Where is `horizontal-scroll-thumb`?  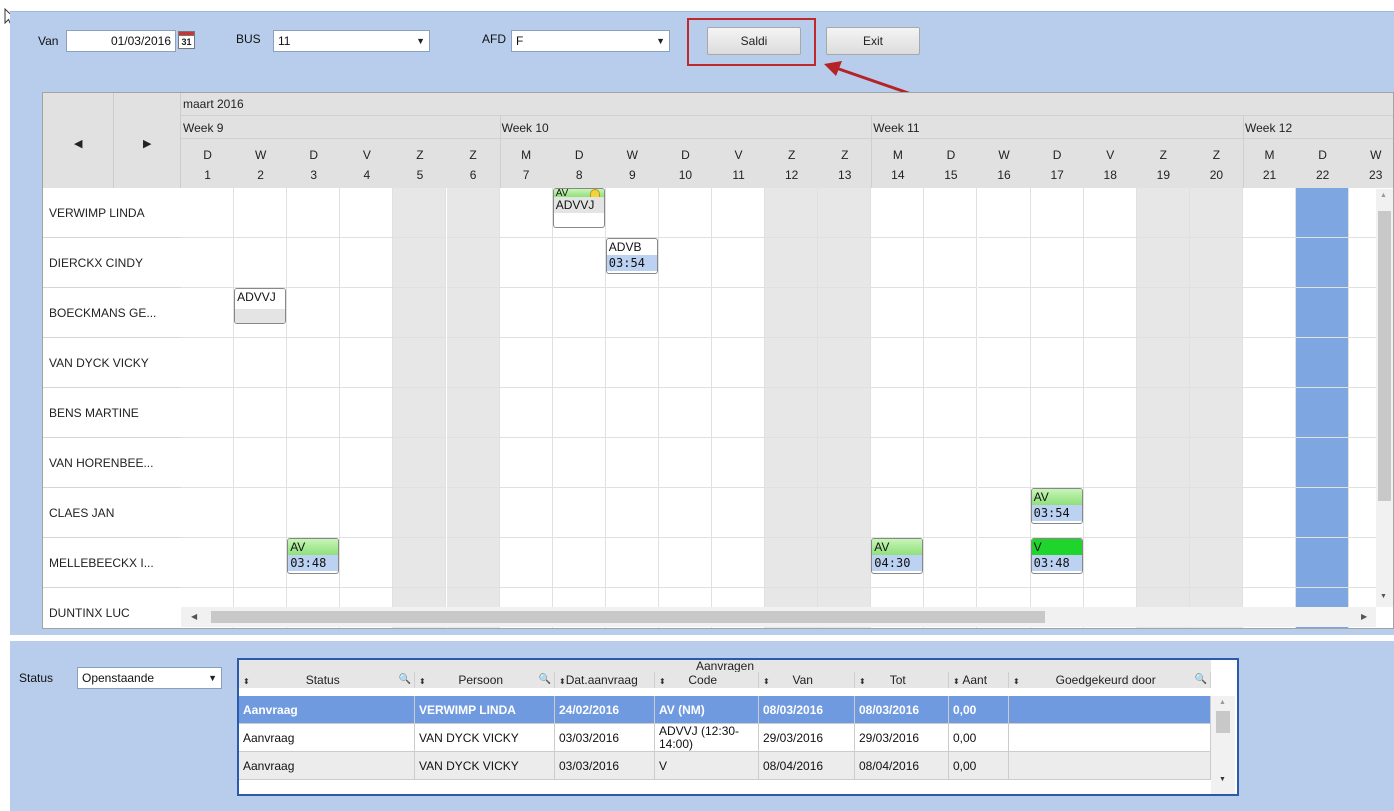 horizontal-scroll-thumb is located at coordinates (628, 617).